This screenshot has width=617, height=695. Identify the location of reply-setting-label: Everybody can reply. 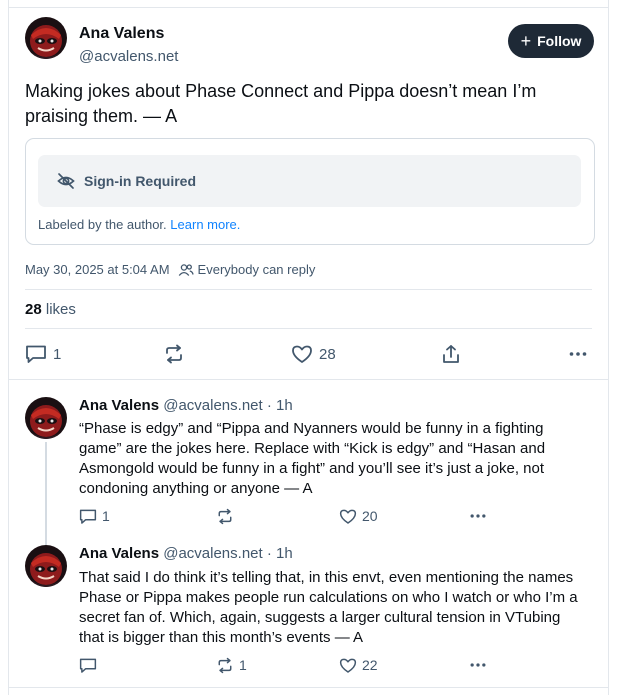
(256, 269).